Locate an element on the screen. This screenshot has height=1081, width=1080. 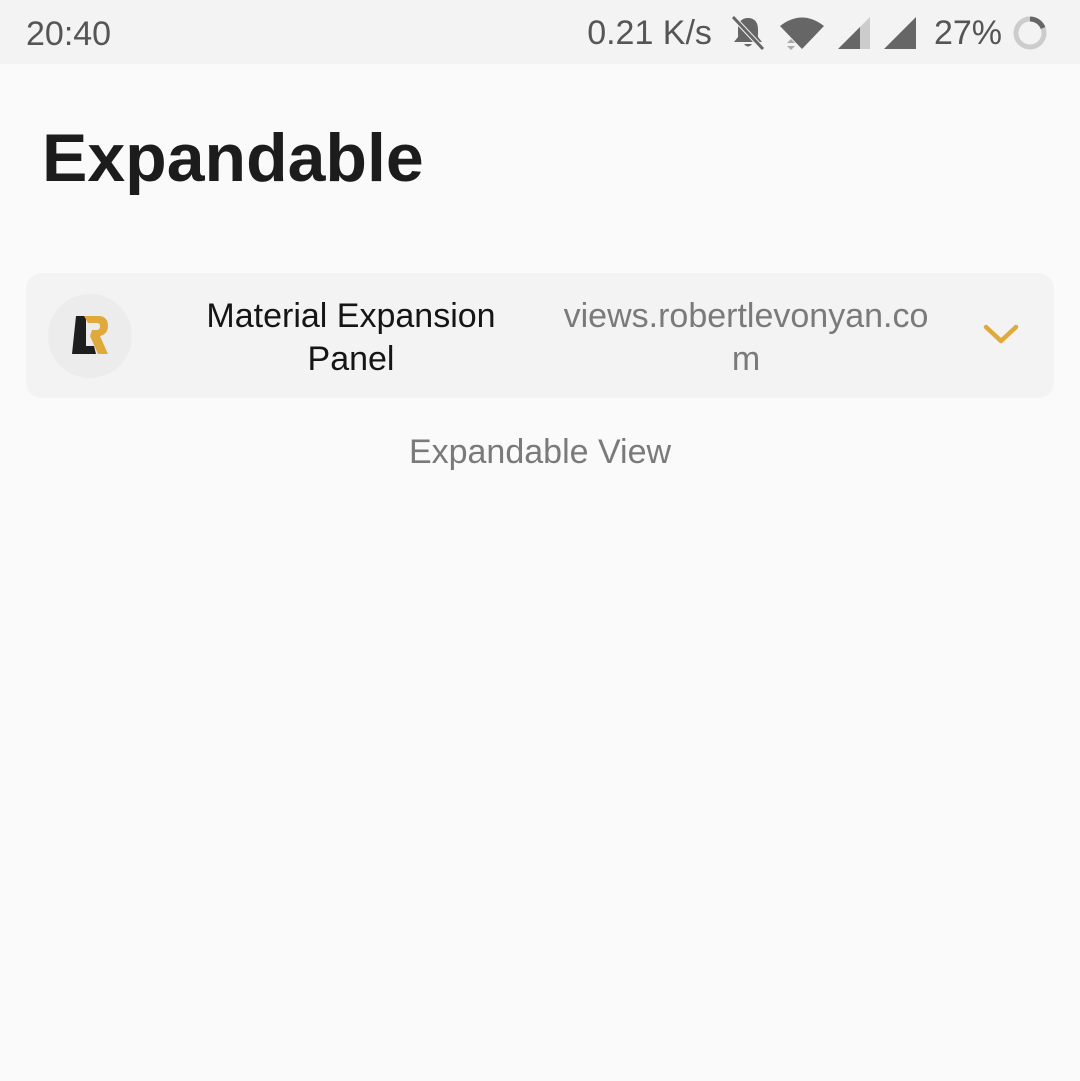
status-time: 20:40 is located at coordinates (69, 34).